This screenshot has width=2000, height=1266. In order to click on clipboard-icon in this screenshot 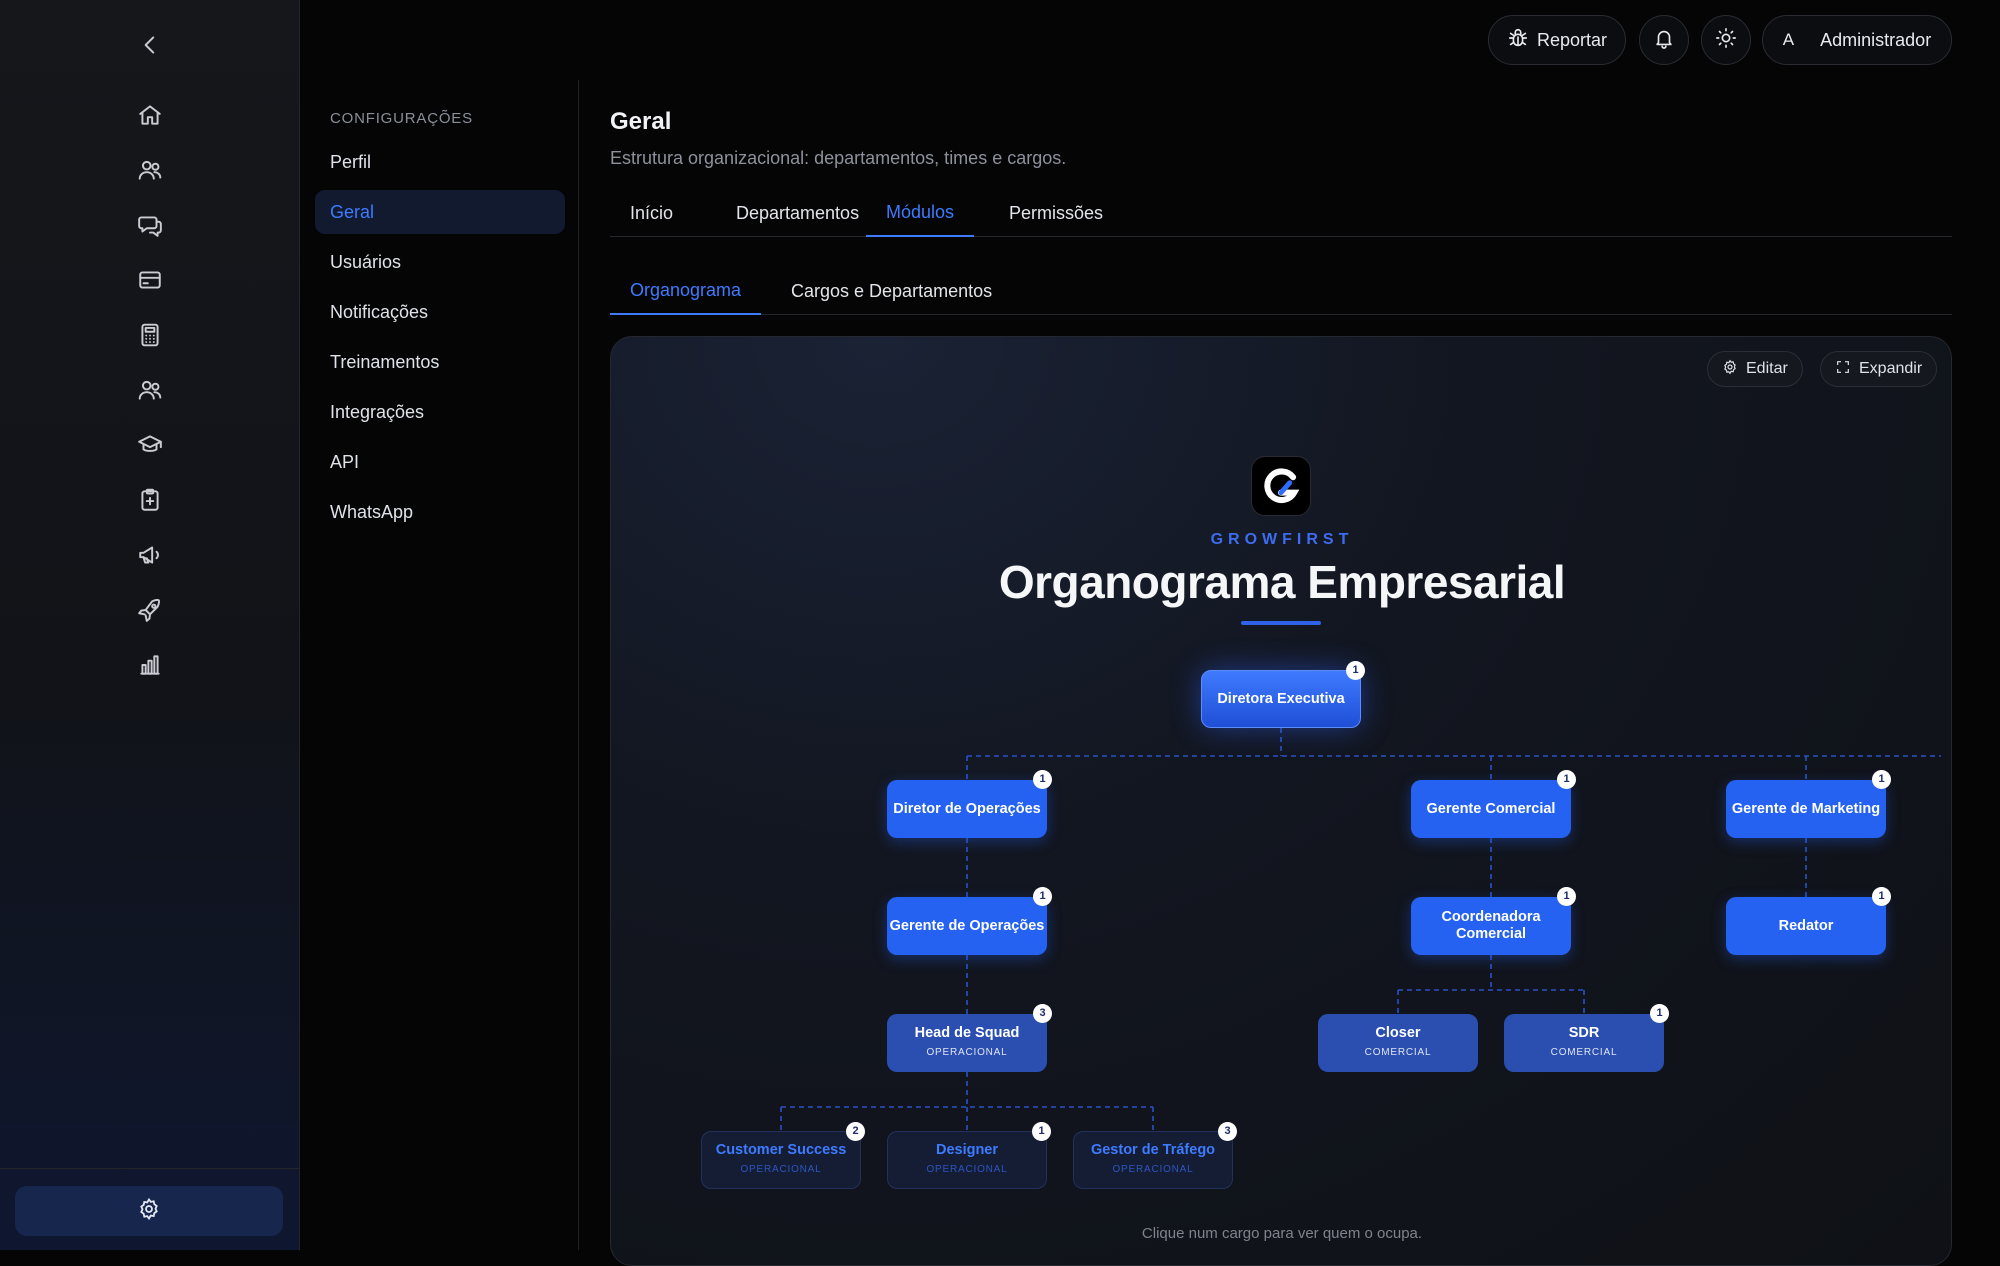, I will do `click(150, 500)`.